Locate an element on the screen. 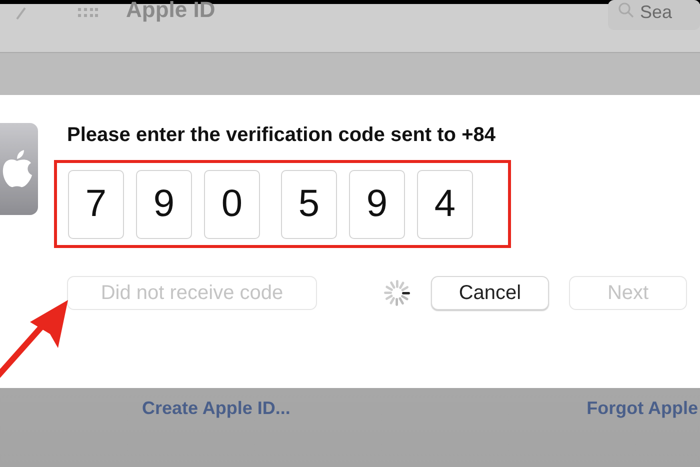  grid-icon is located at coordinates (88, 13).